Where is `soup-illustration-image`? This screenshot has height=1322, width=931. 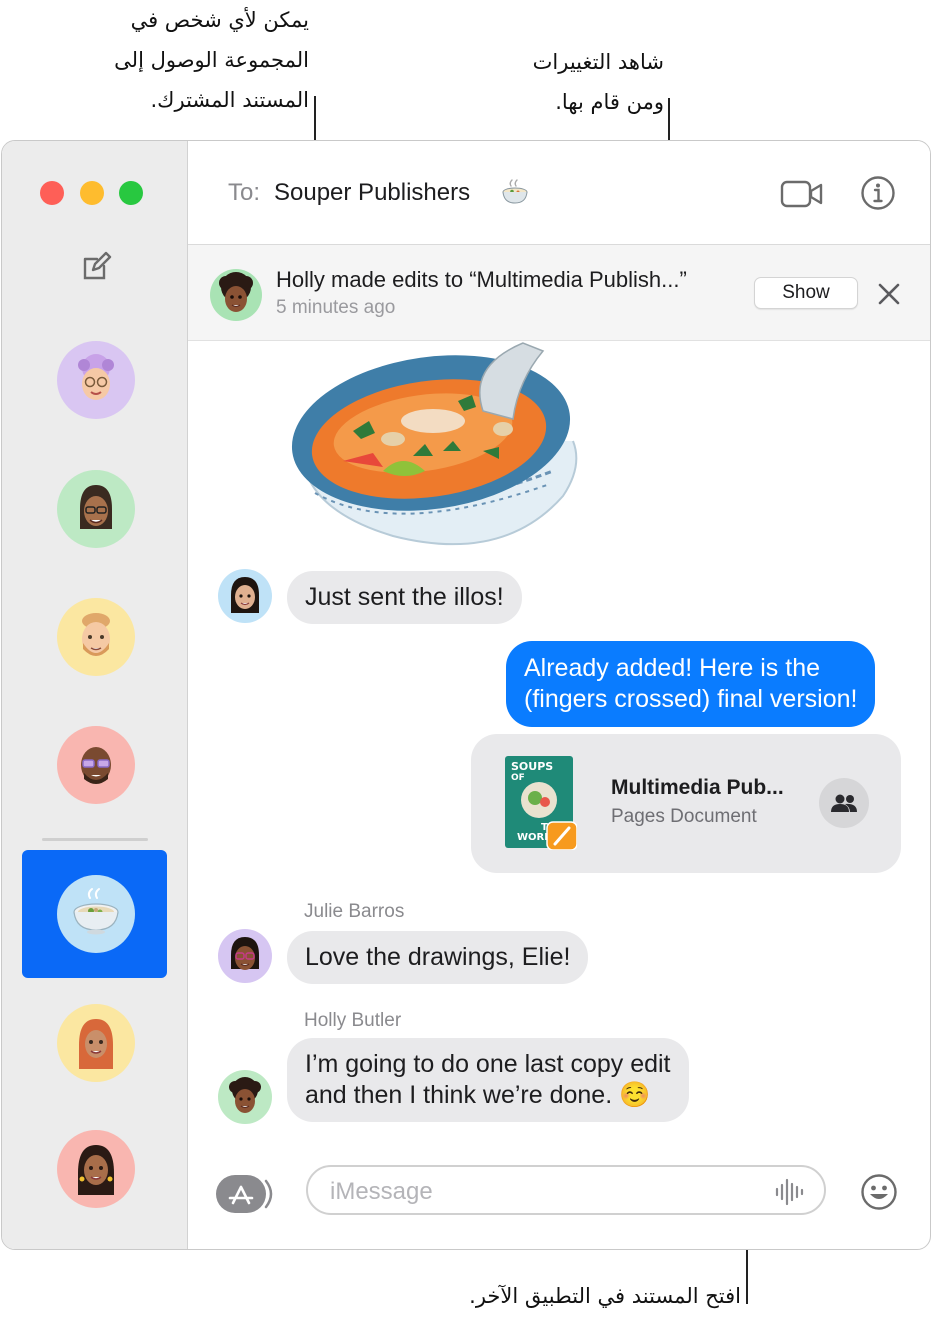 soup-illustration-image is located at coordinates (433, 447).